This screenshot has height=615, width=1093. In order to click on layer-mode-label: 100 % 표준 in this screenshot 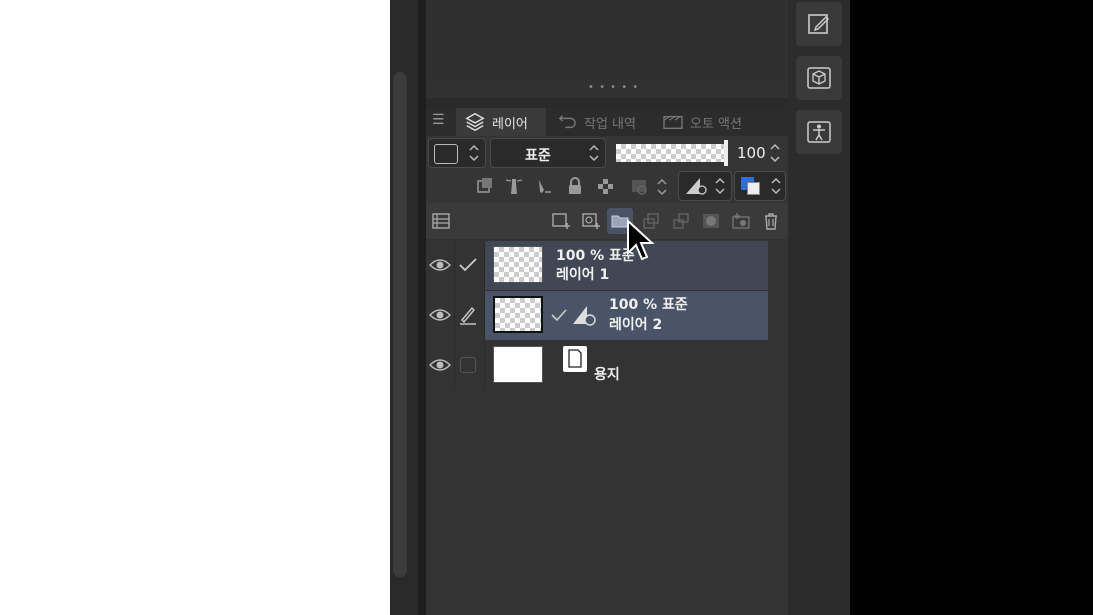, I will do `click(648, 305)`.